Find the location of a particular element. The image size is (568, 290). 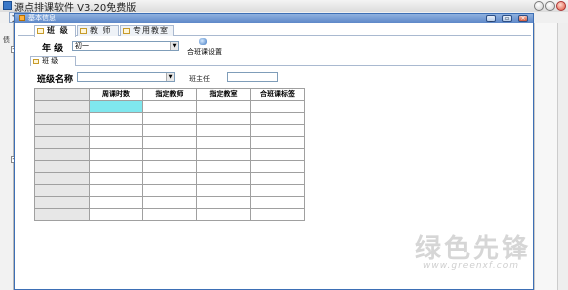

tab-class: 班 级 is located at coordinates (55, 31).